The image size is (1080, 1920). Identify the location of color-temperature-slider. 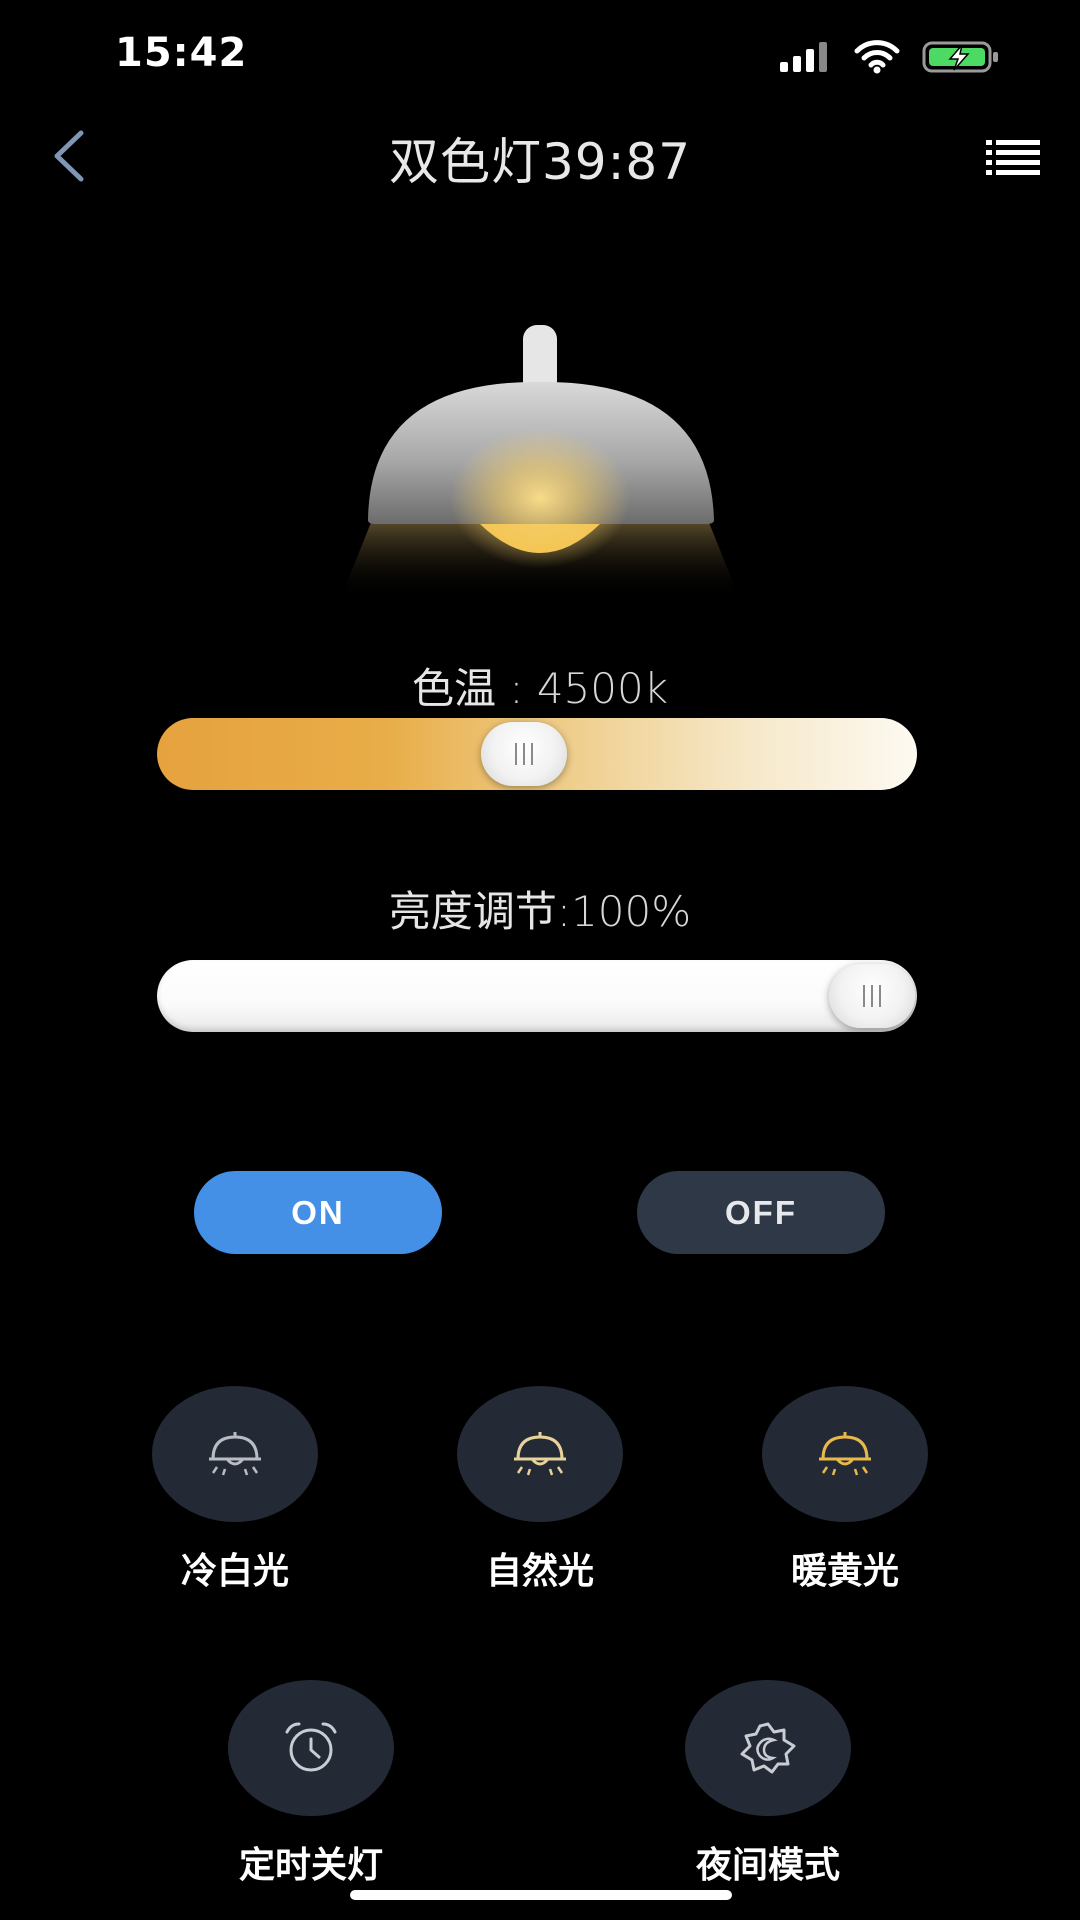
(537, 754).